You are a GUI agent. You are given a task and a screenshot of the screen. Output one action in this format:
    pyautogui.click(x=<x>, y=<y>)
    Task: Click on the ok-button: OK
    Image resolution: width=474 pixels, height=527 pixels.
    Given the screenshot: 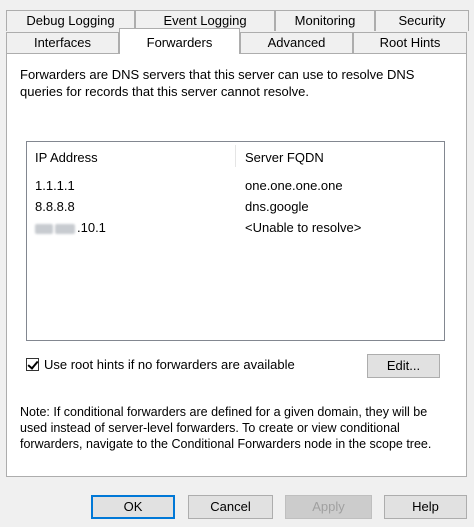 What is the action you would take?
    pyautogui.click(x=133, y=507)
    